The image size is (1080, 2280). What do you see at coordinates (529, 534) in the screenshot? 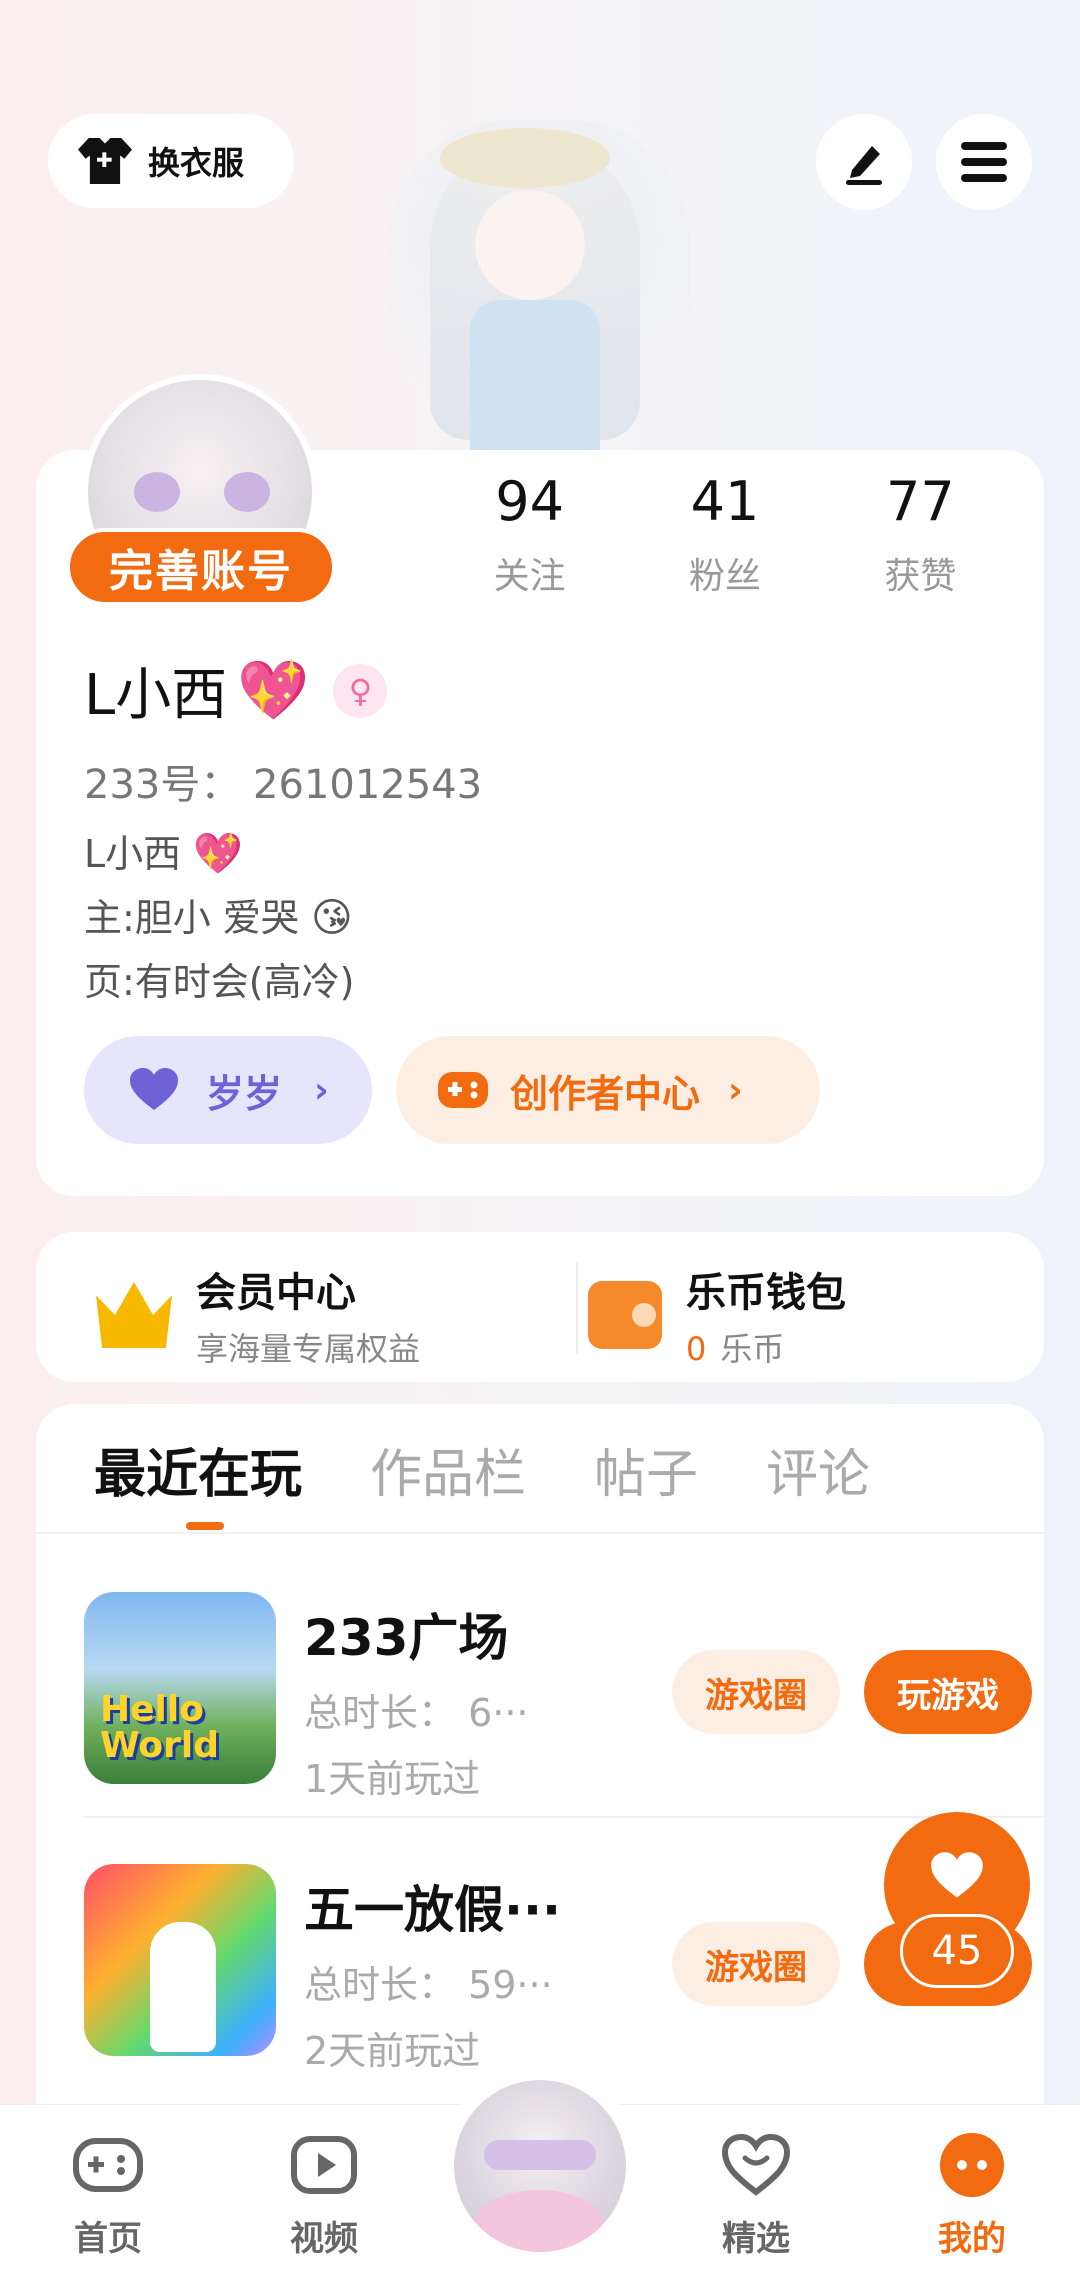
I see `stat-following: 94 关注` at bounding box center [529, 534].